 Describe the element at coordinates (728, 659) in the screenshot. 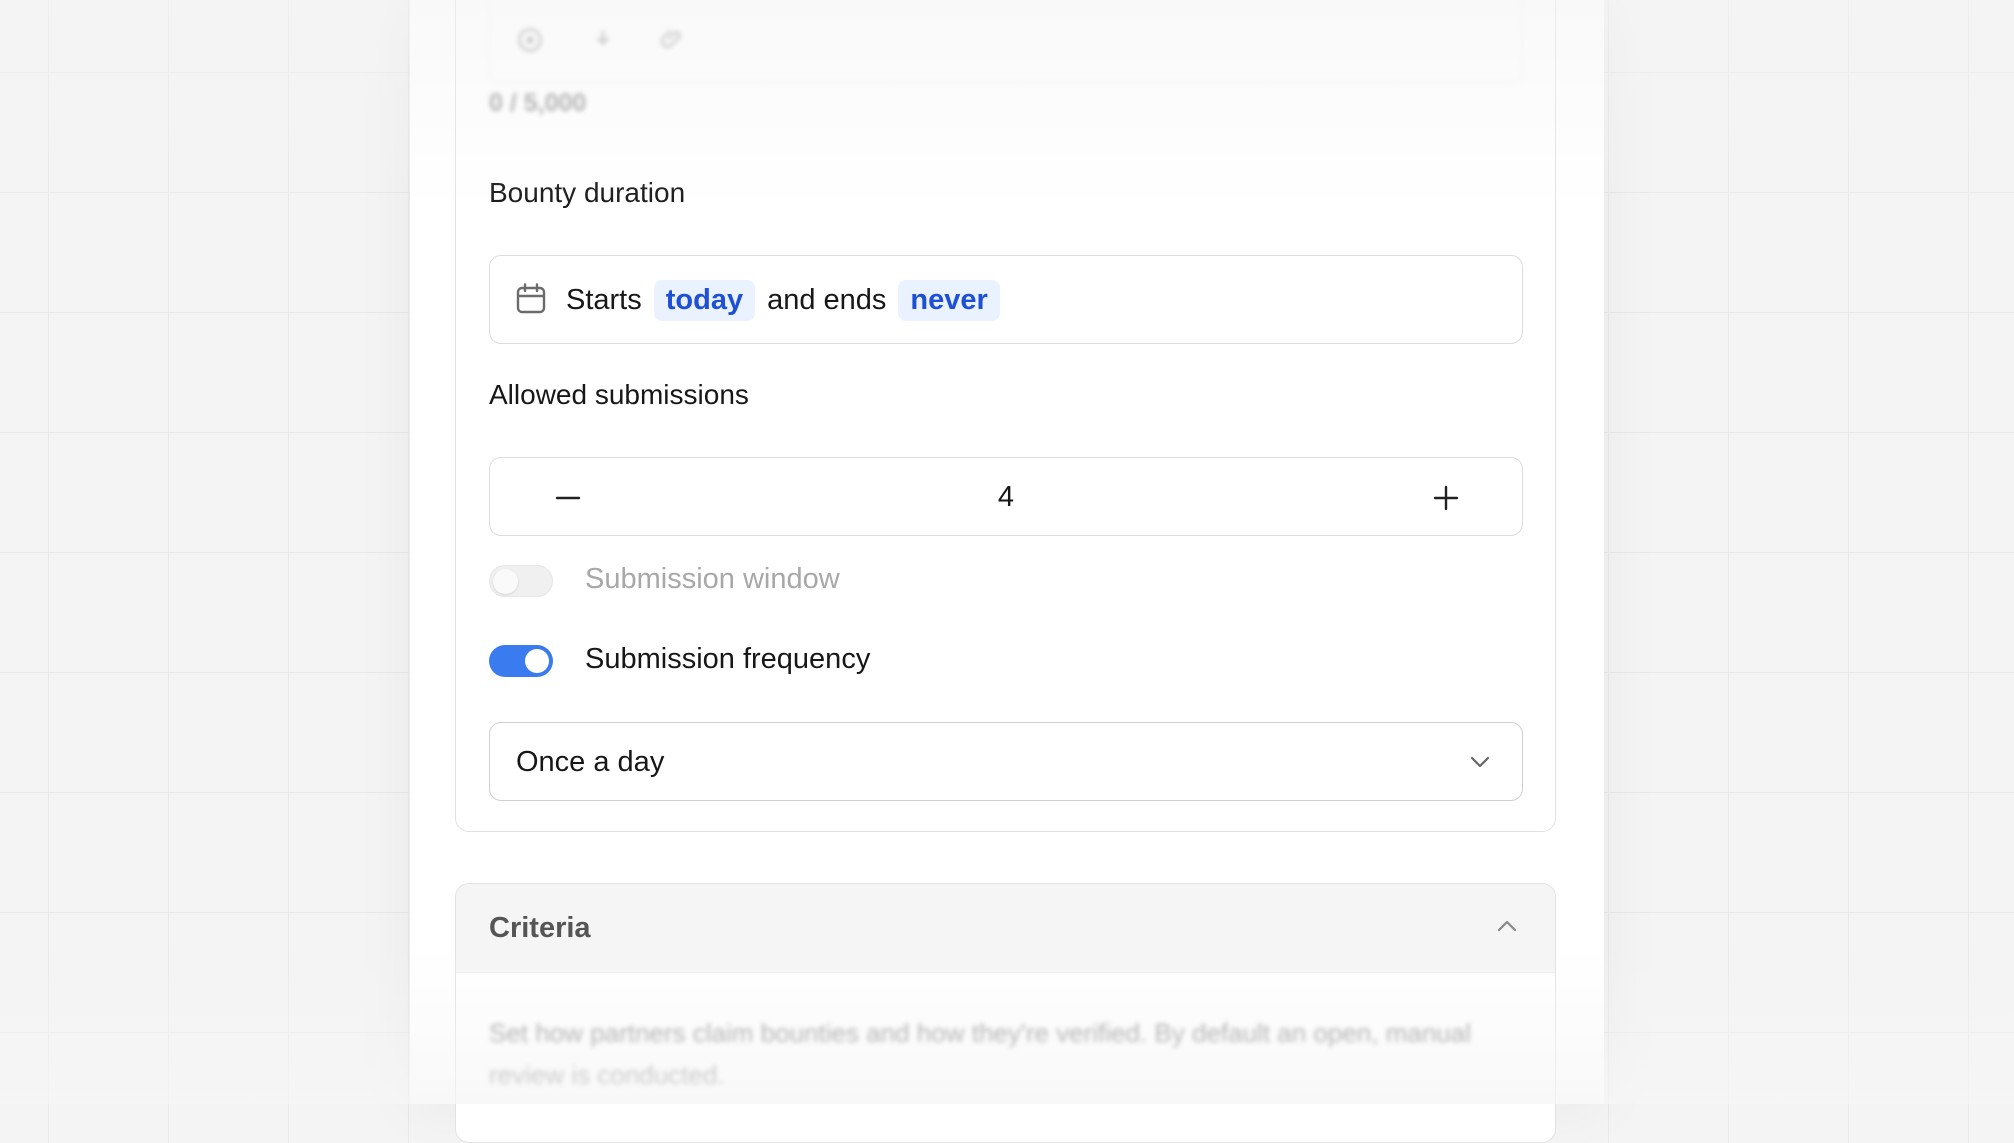

I see `submission-frequency-label: Submission frequency` at that location.